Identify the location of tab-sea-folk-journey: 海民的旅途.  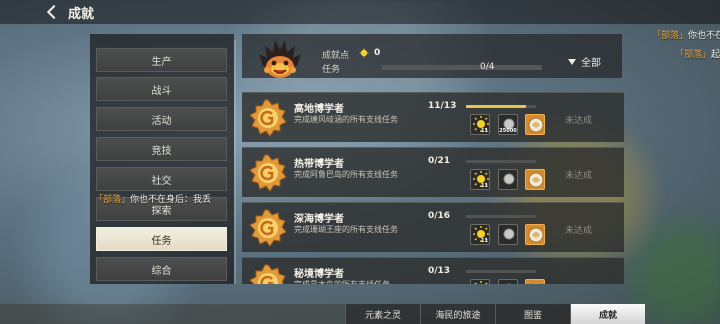
(457, 314).